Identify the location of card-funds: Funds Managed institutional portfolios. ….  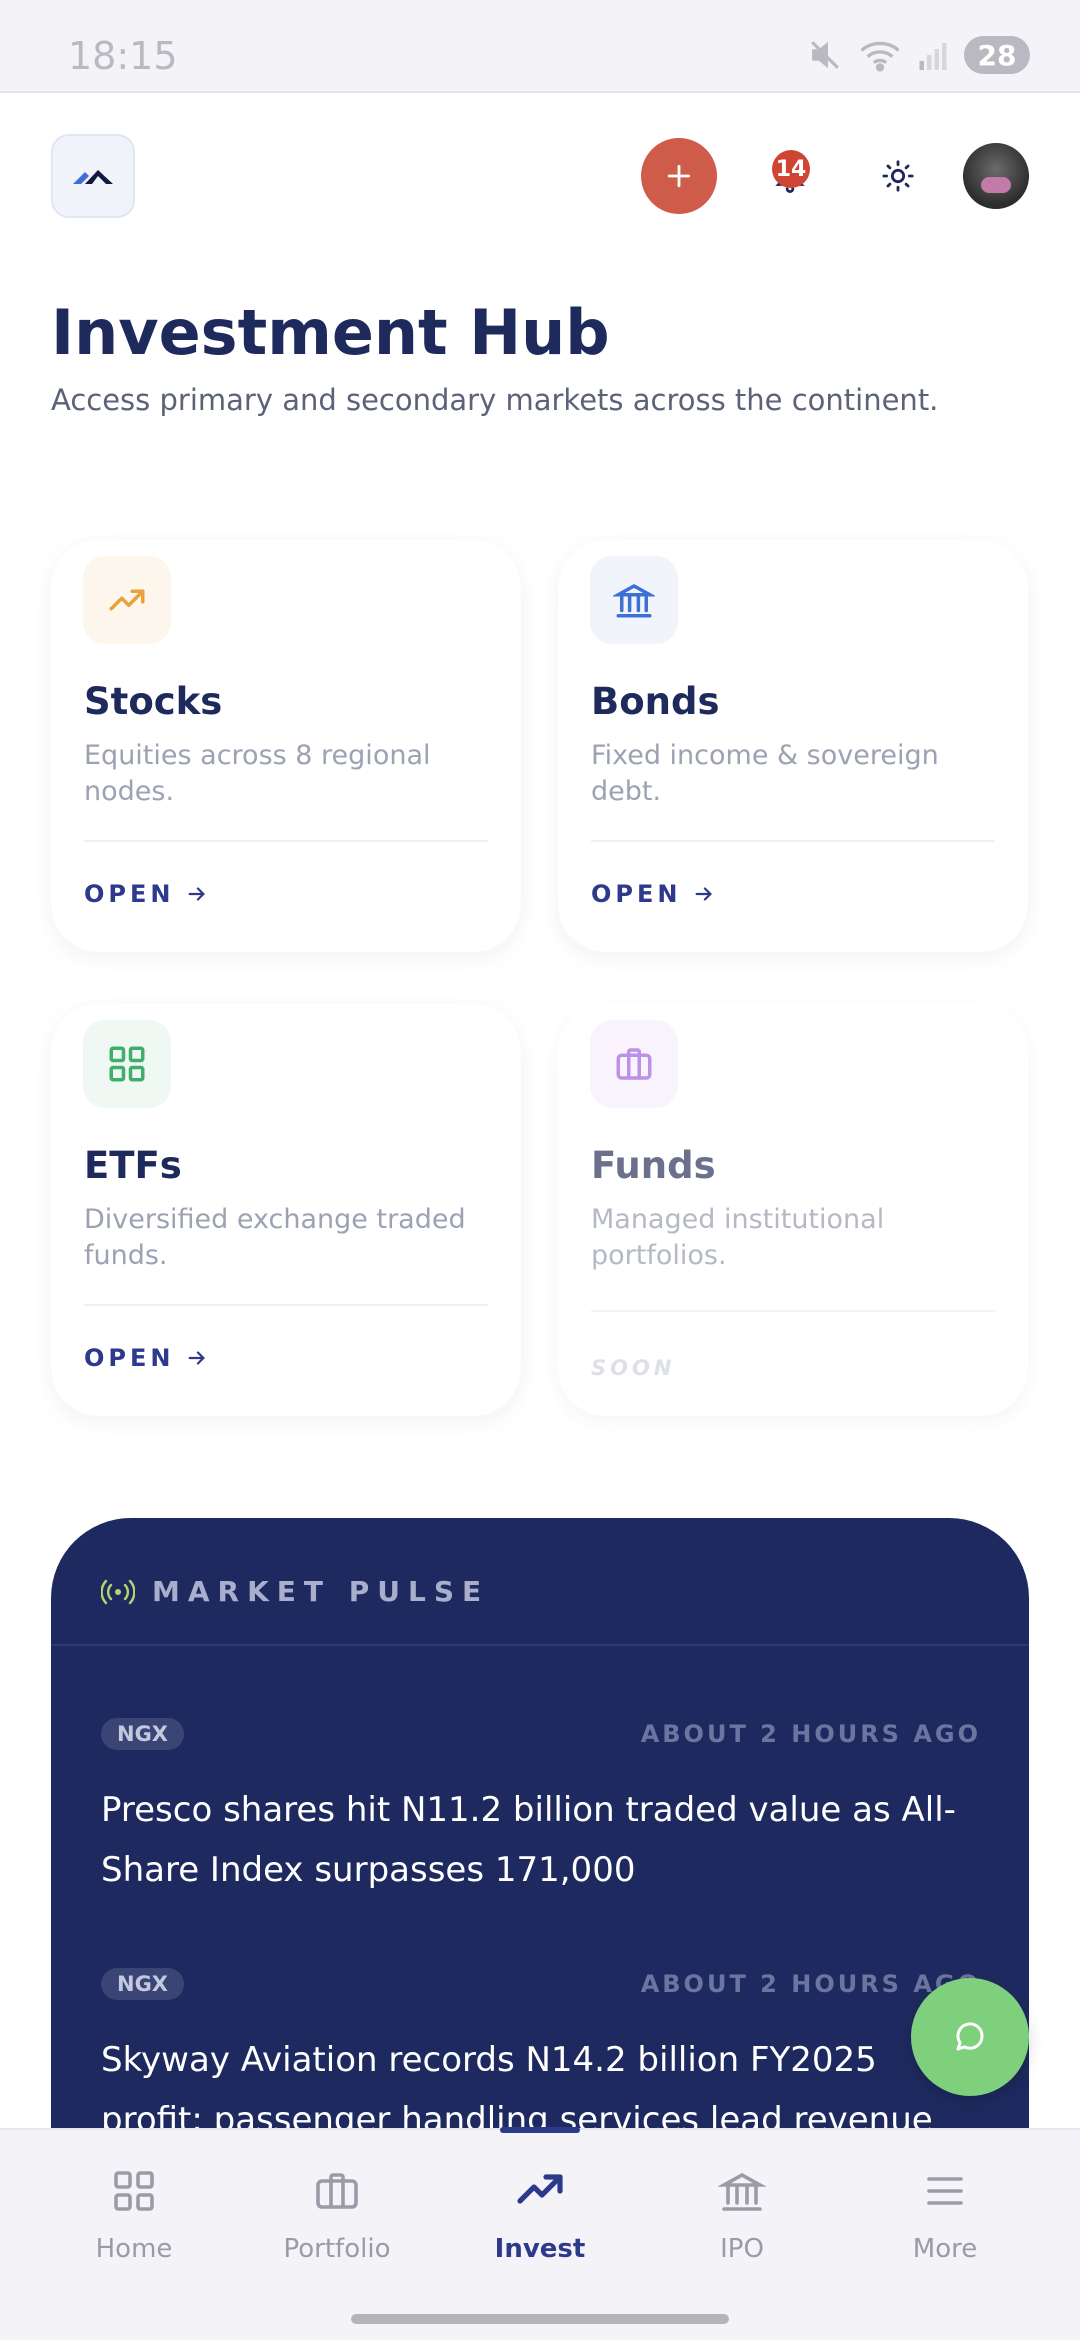
(793, 1210).